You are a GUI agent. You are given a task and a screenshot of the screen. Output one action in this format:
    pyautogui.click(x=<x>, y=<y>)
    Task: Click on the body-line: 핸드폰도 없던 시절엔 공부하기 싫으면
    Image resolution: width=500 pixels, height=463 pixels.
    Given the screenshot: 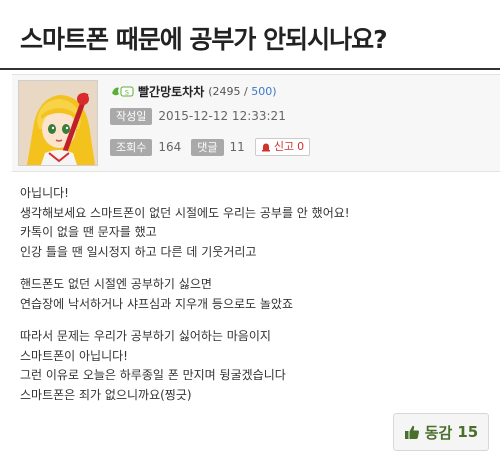 What is the action you would take?
    pyautogui.click(x=116, y=284)
    